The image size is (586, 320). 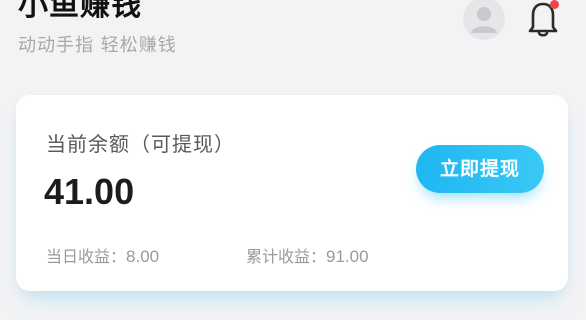 What do you see at coordinates (143, 256) in the screenshot?
I see `today-earnings-value: 8.00` at bounding box center [143, 256].